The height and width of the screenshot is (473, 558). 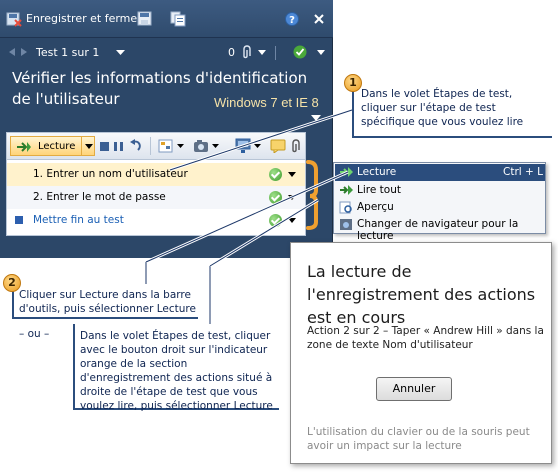 I want to click on callout-number: 1, so click(x=353, y=83).